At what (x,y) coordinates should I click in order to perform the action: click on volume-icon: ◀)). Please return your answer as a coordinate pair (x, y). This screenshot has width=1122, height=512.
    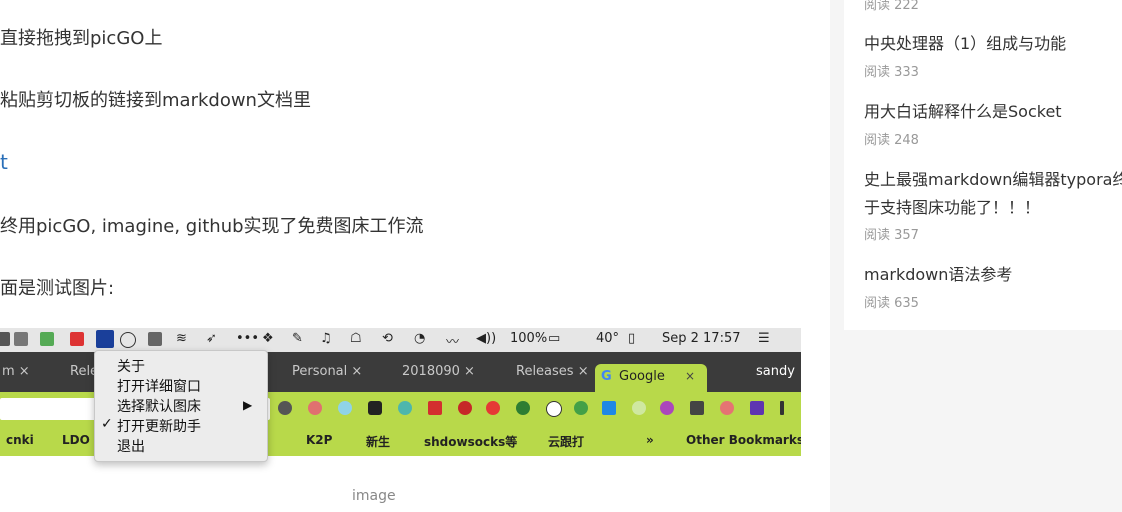
    Looking at the image, I should click on (486, 338).